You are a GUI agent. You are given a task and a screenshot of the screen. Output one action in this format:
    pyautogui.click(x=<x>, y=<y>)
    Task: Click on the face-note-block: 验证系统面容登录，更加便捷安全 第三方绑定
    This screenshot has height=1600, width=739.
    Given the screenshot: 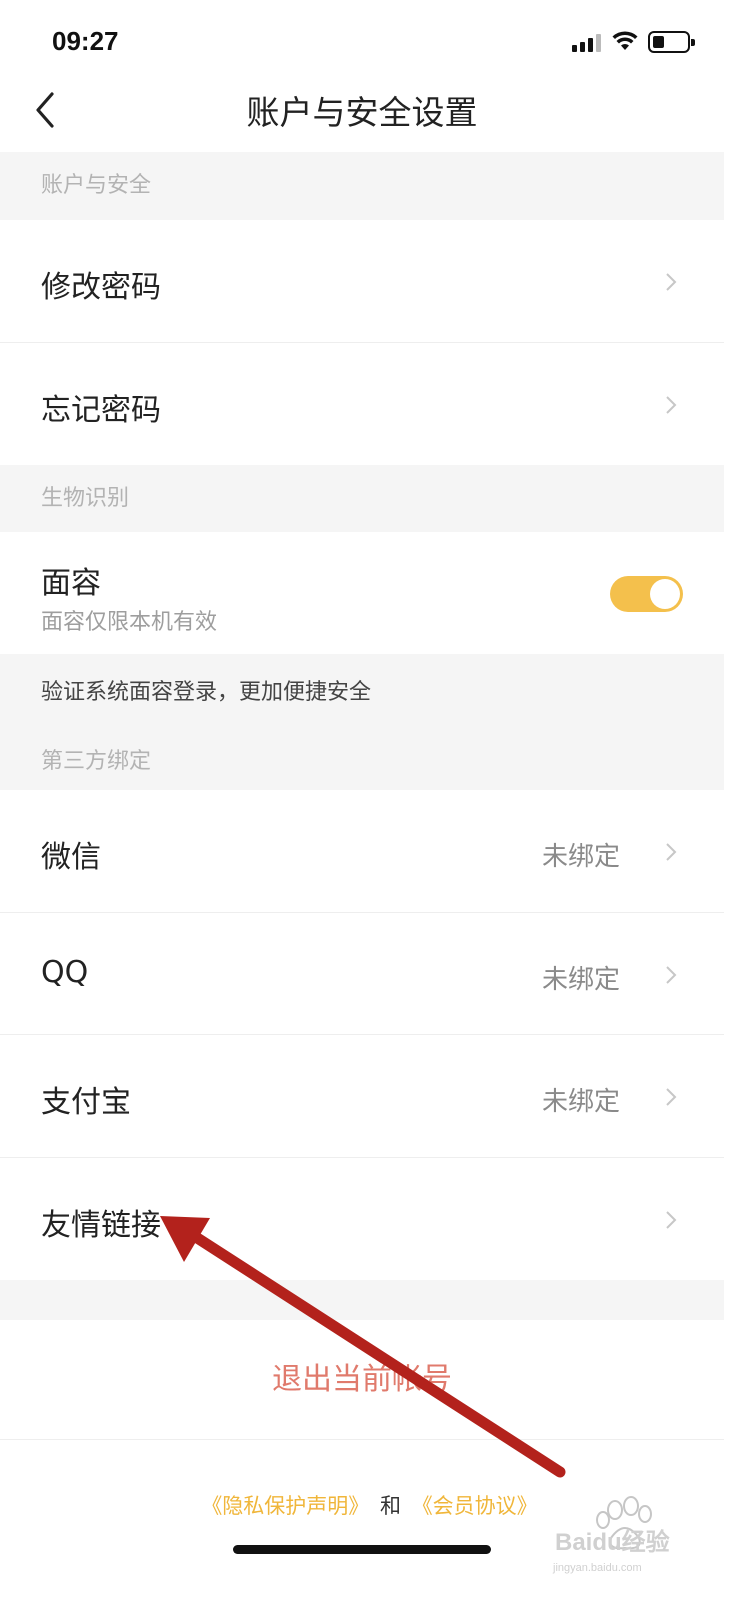 What is the action you would take?
    pyautogui.click(x=362, y=722)
    